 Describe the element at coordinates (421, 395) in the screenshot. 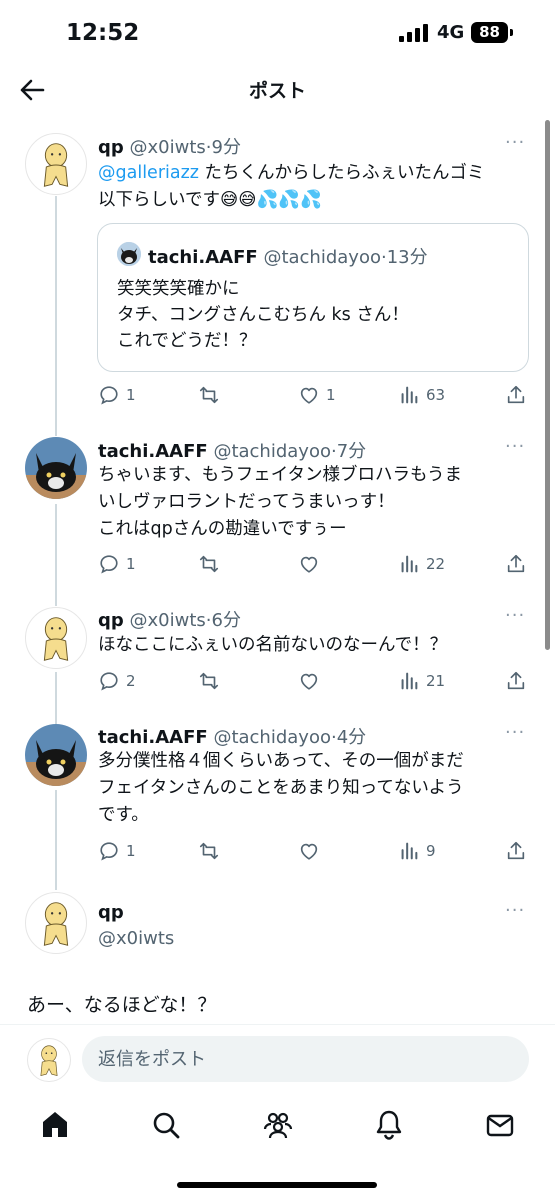

I see `views-button: 63` at that location.